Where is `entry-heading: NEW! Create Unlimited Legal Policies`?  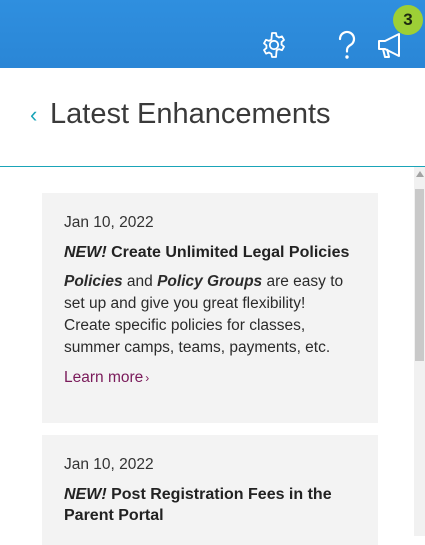
entry-heading: NEW! Create Unlimited Legal Policies is located at coordinates (210, 252).